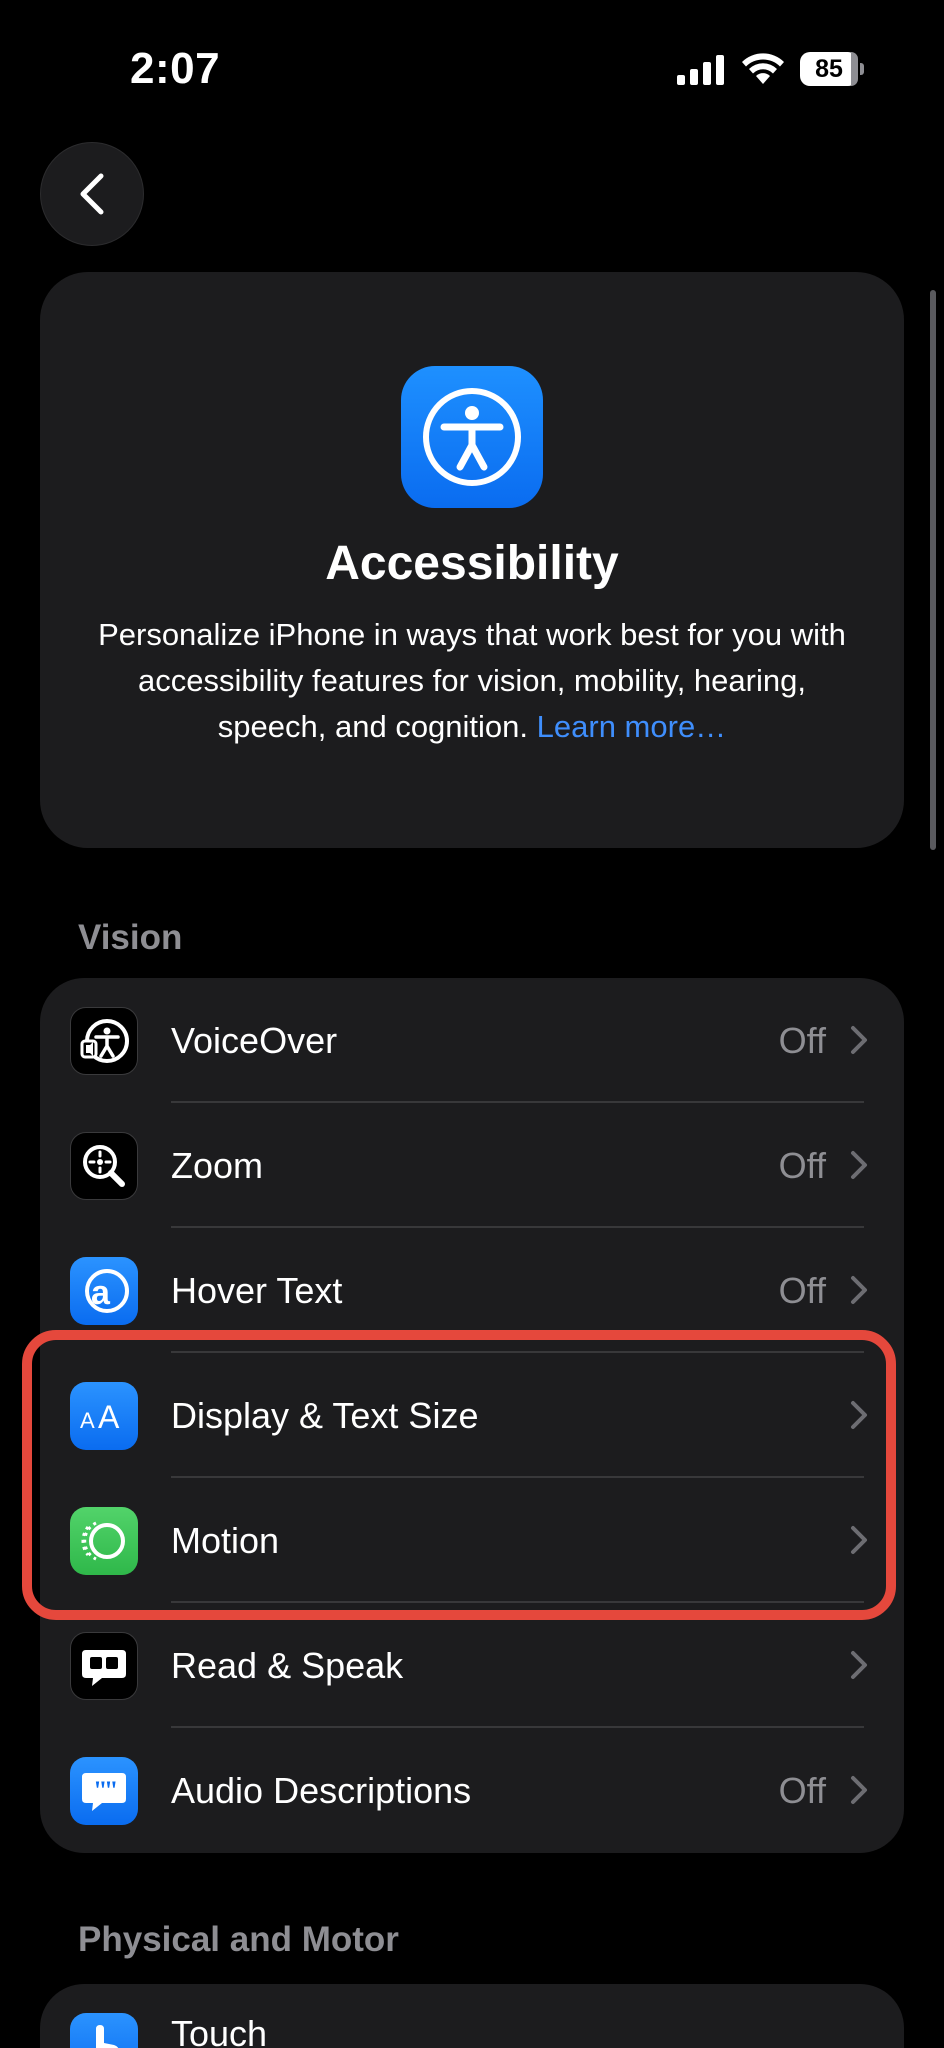  What do you see at coordinates (101, 1293) in the screenshot?
I see `svg-text: a` at bounding box center [101, 1293].